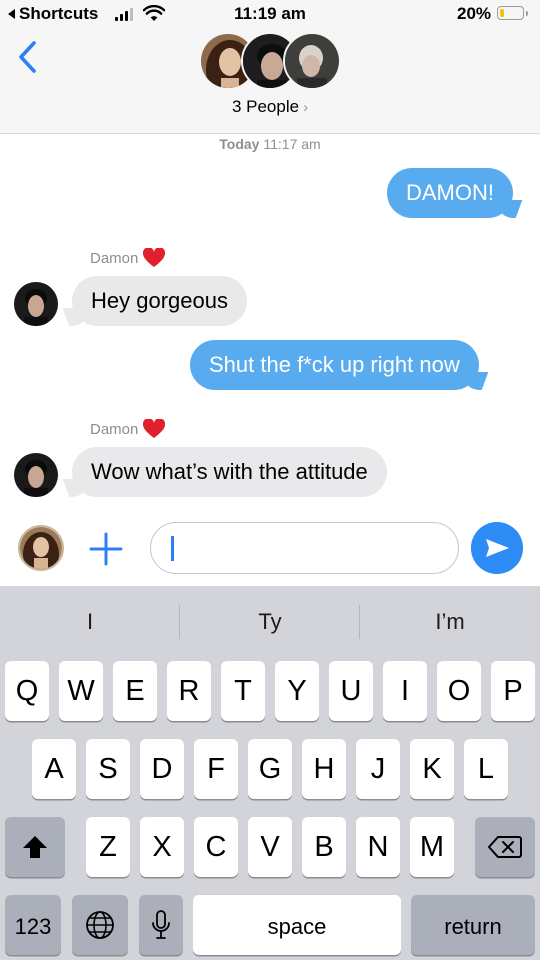 The image size is (540, 961). I want to click on key-w: W, so click(81, 691).